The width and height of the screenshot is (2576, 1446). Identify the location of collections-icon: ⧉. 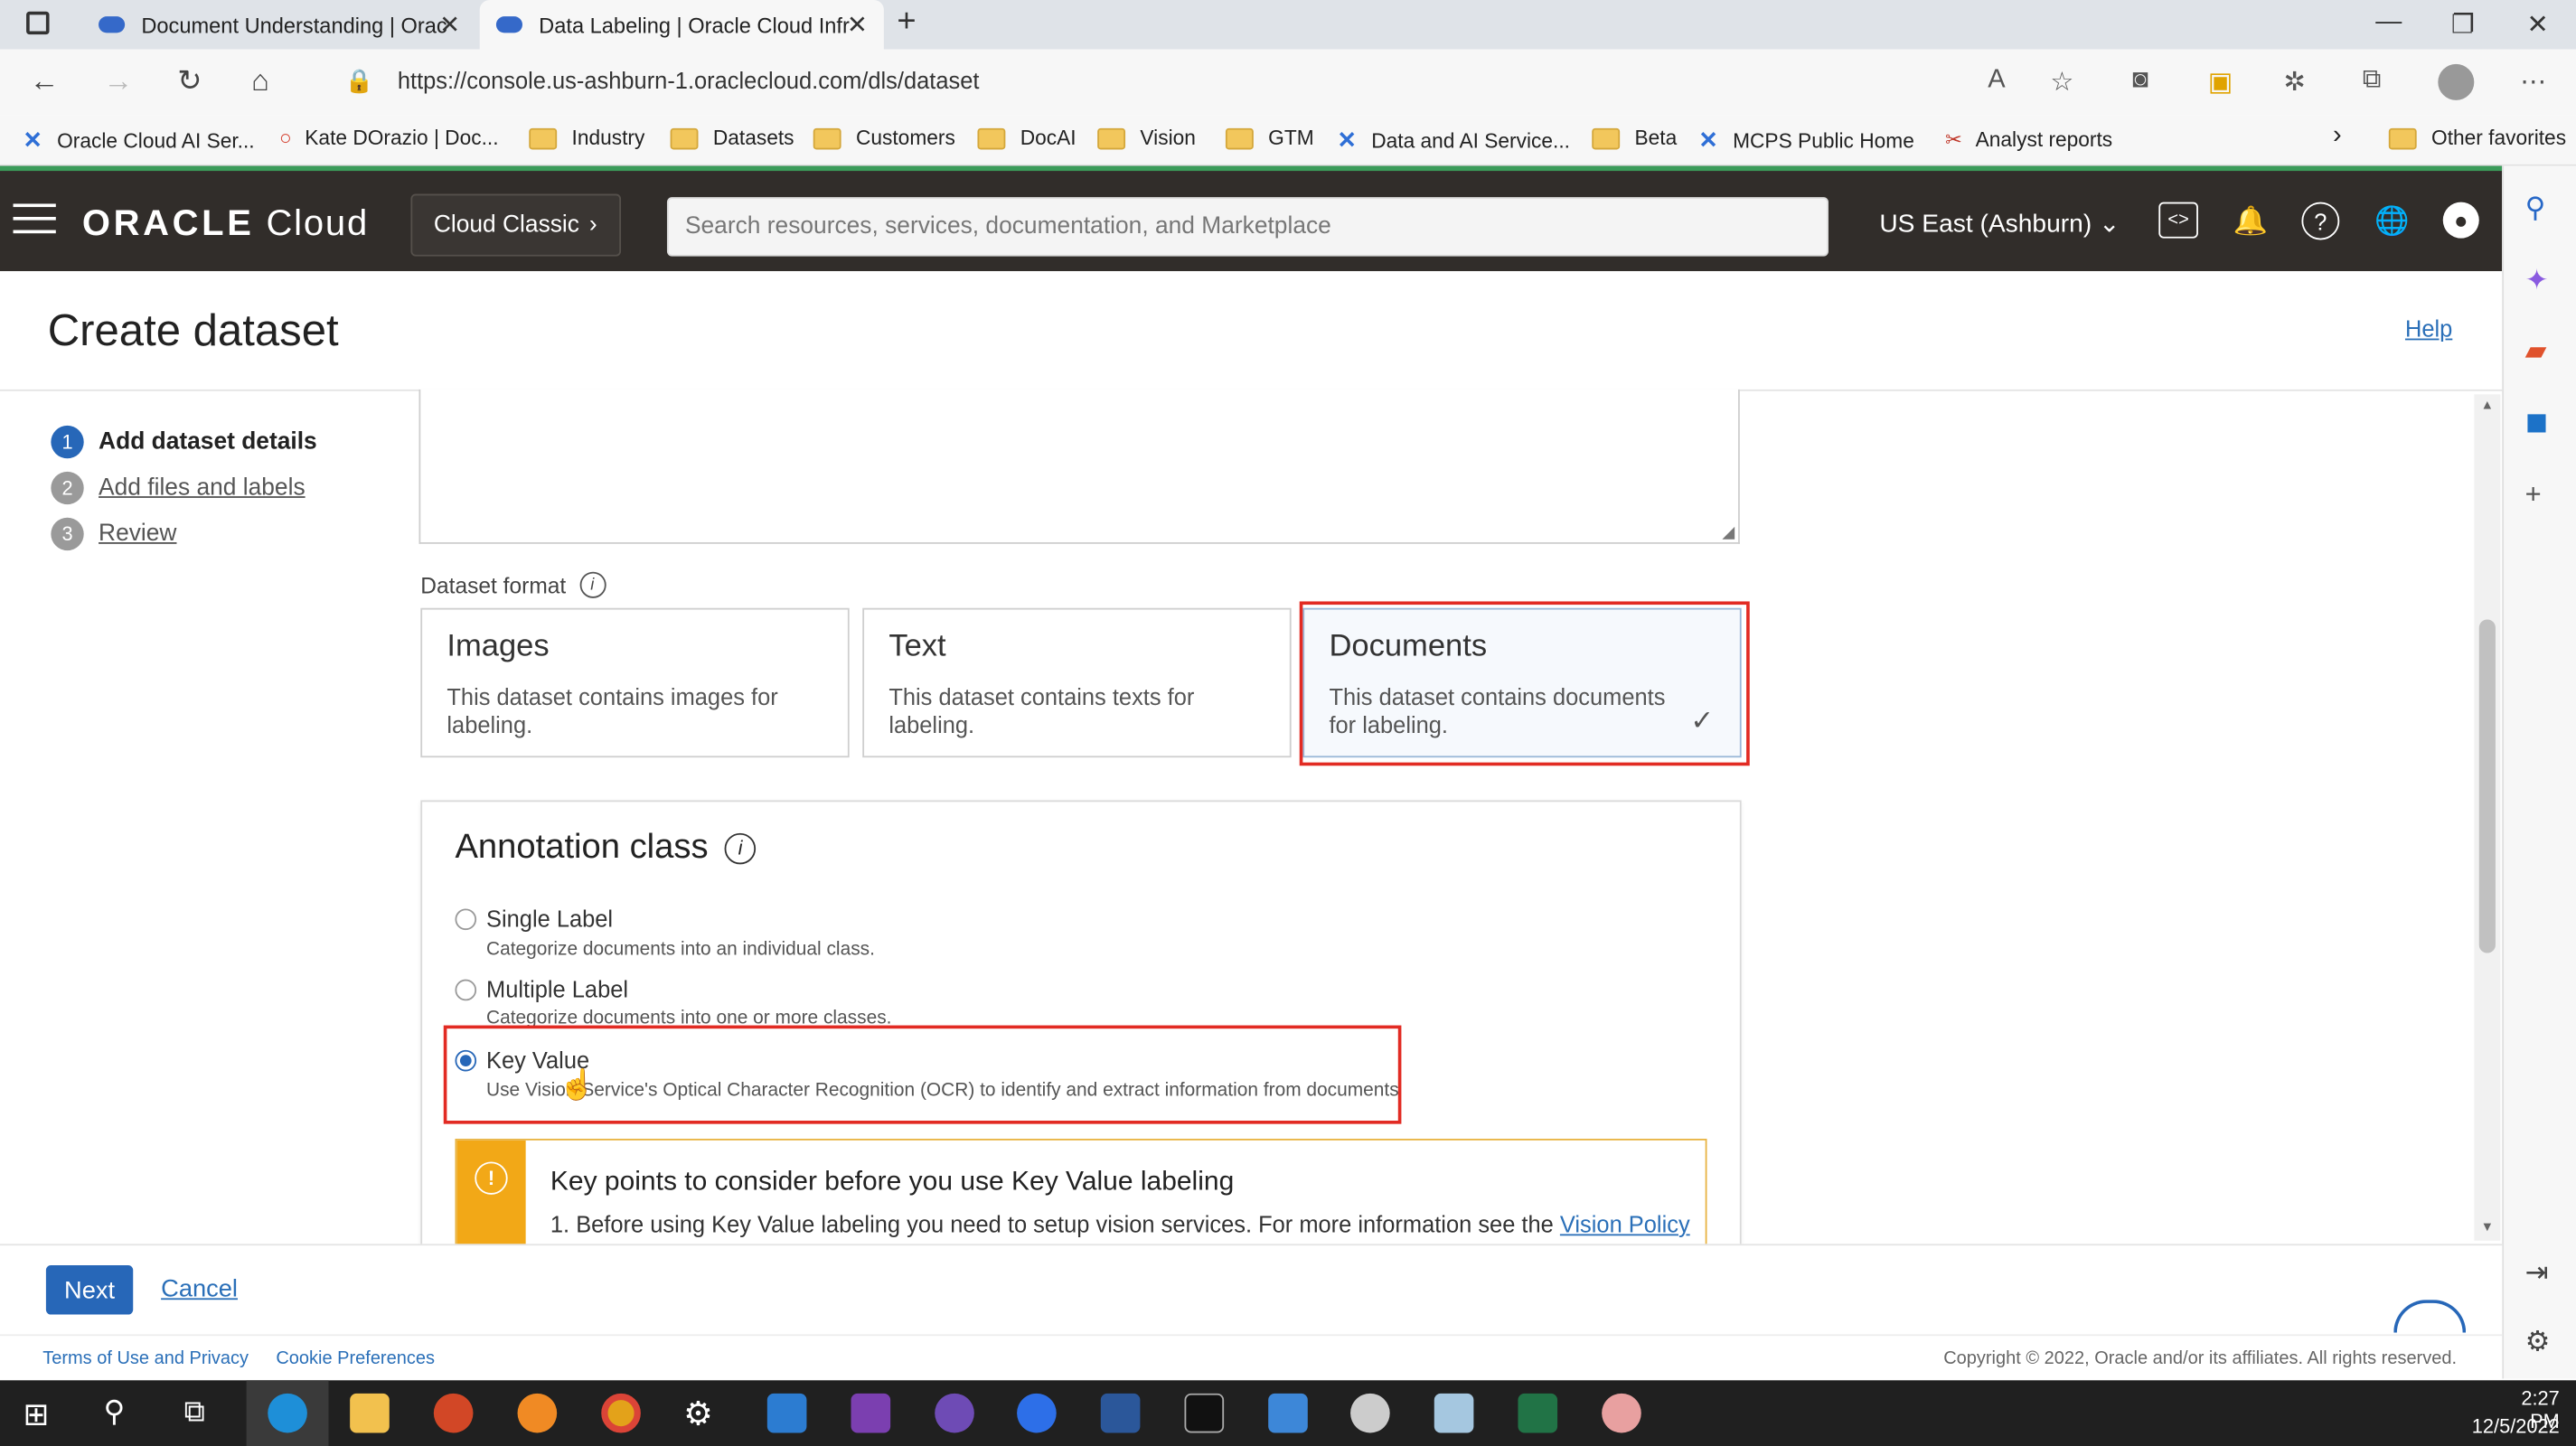
(2372, 81).